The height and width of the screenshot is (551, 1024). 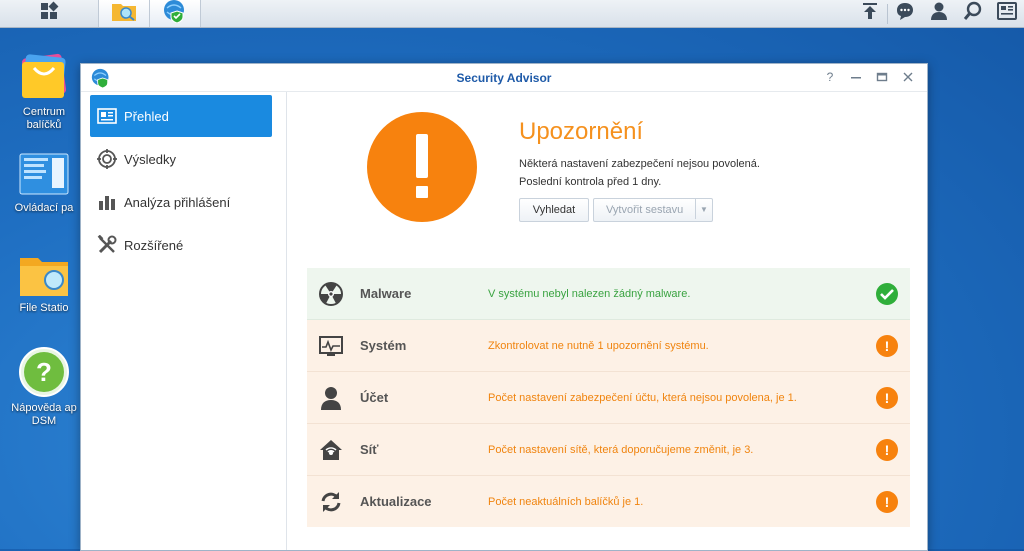 What do you see at coordinates (331, 502) in the screenshot?
I see `update-icon` at bounding box center [331, 502].